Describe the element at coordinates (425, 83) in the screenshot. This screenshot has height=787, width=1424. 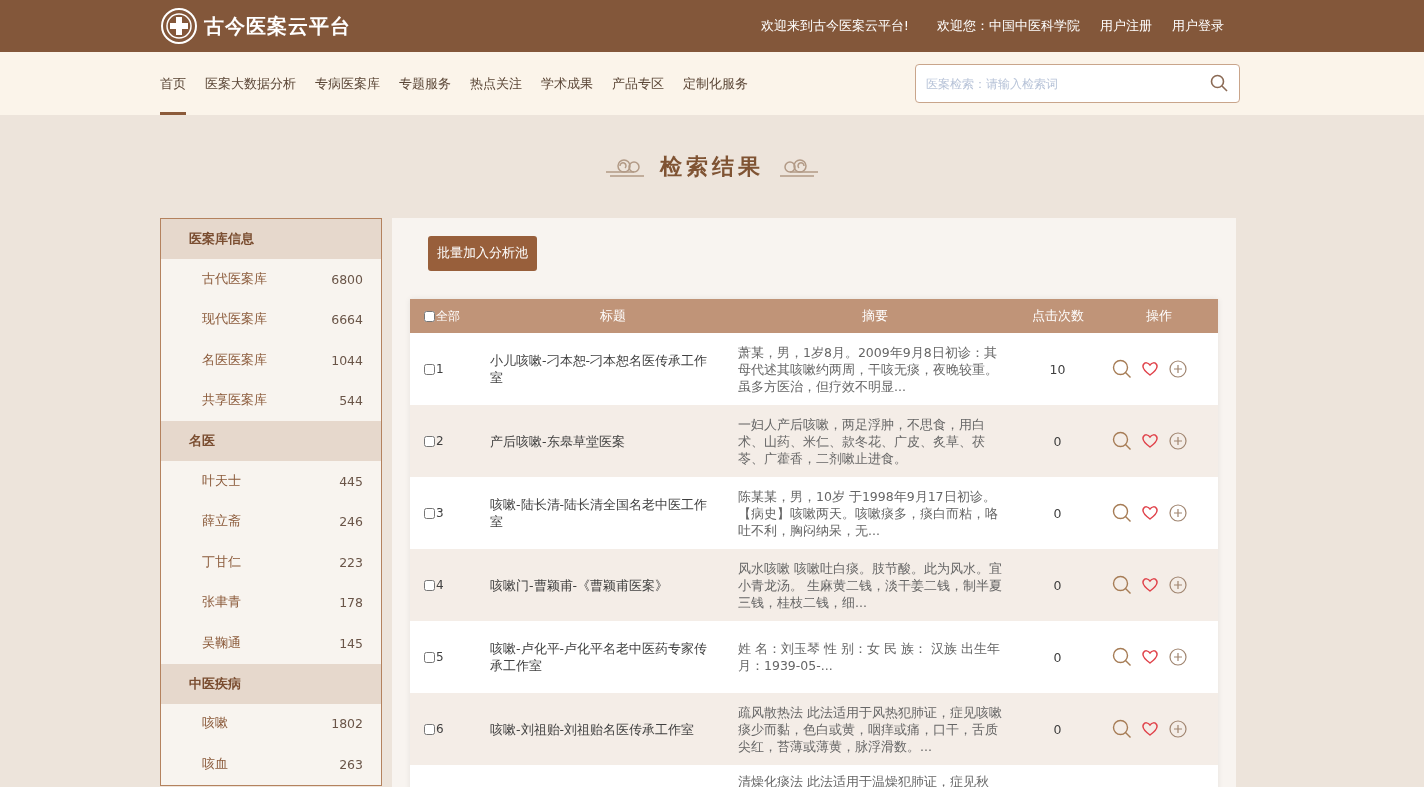
I see `nav-item: 专题服务` at that location.